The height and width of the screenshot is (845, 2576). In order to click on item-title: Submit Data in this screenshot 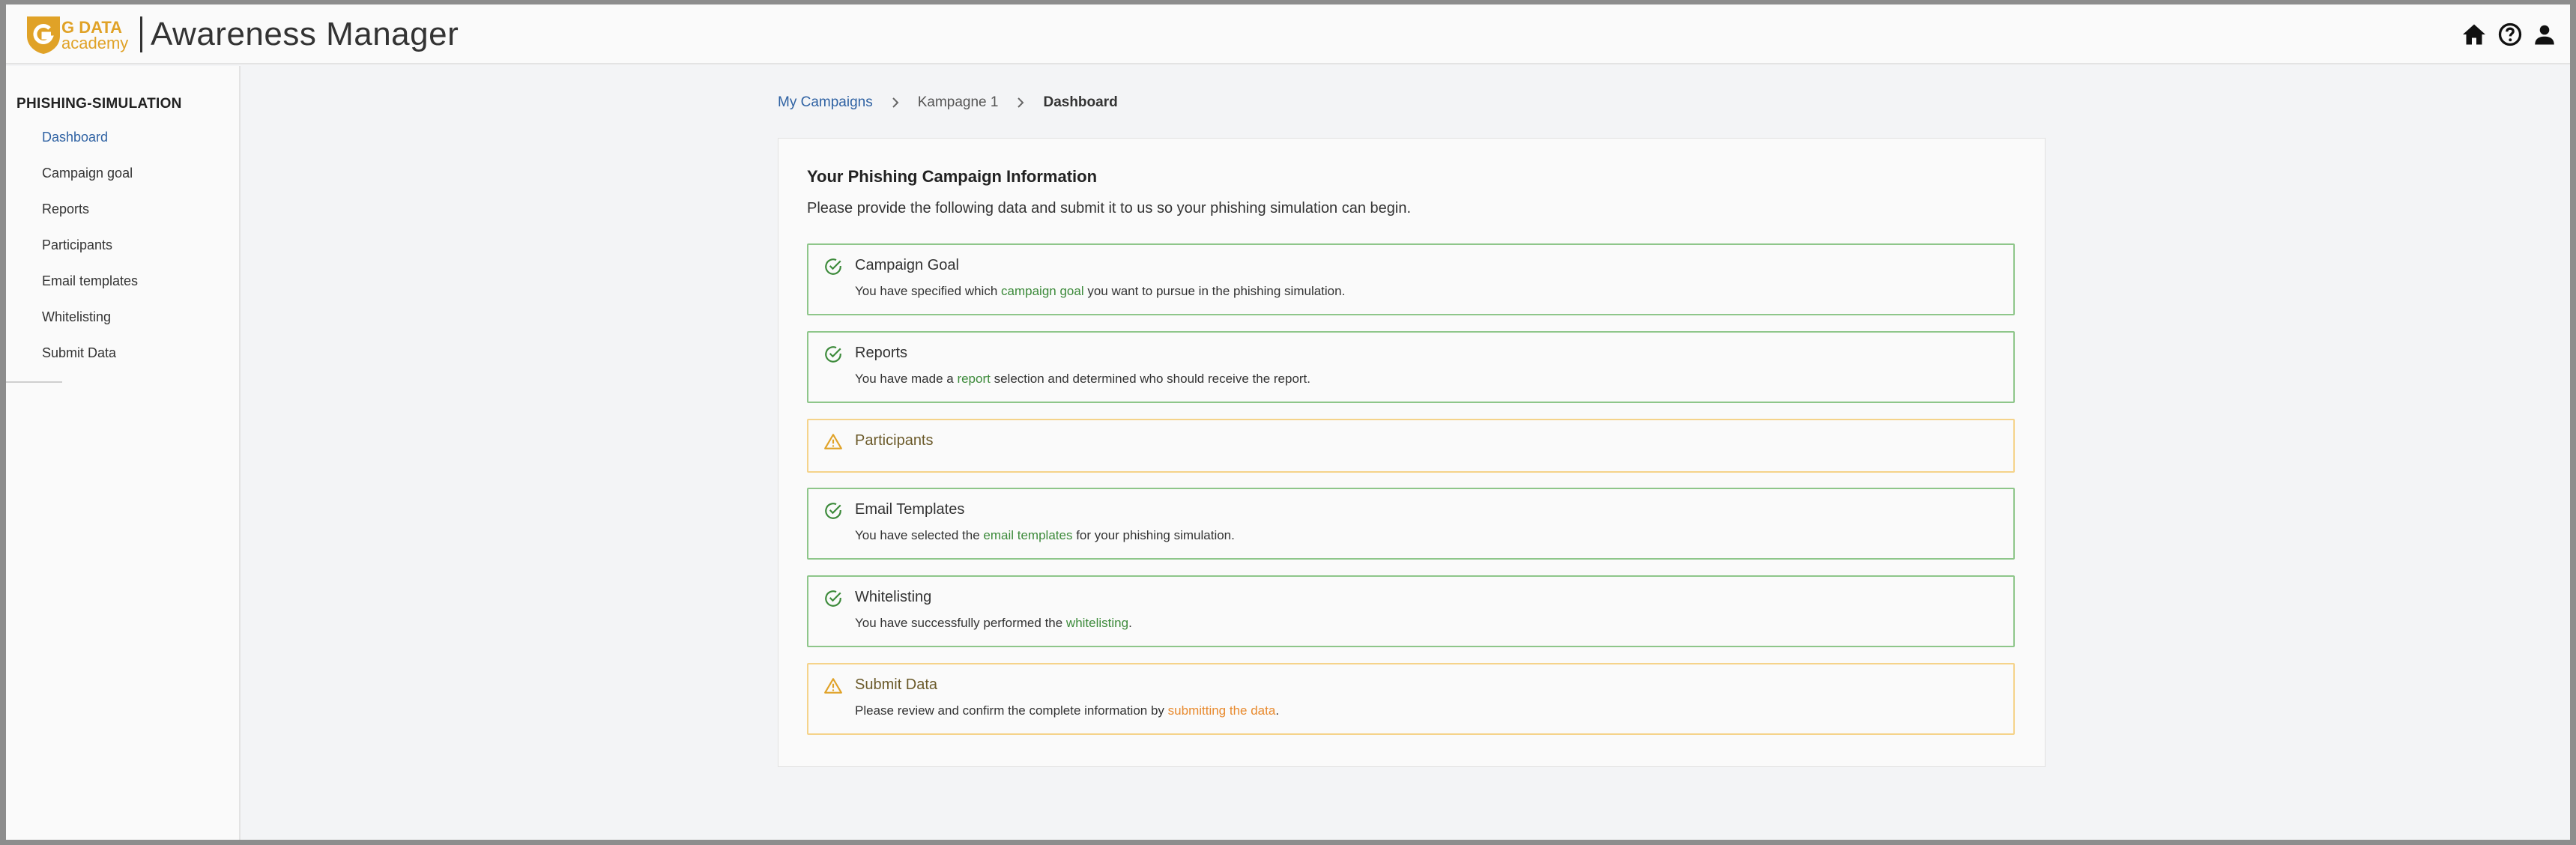, I will do `click(896, 684)`.